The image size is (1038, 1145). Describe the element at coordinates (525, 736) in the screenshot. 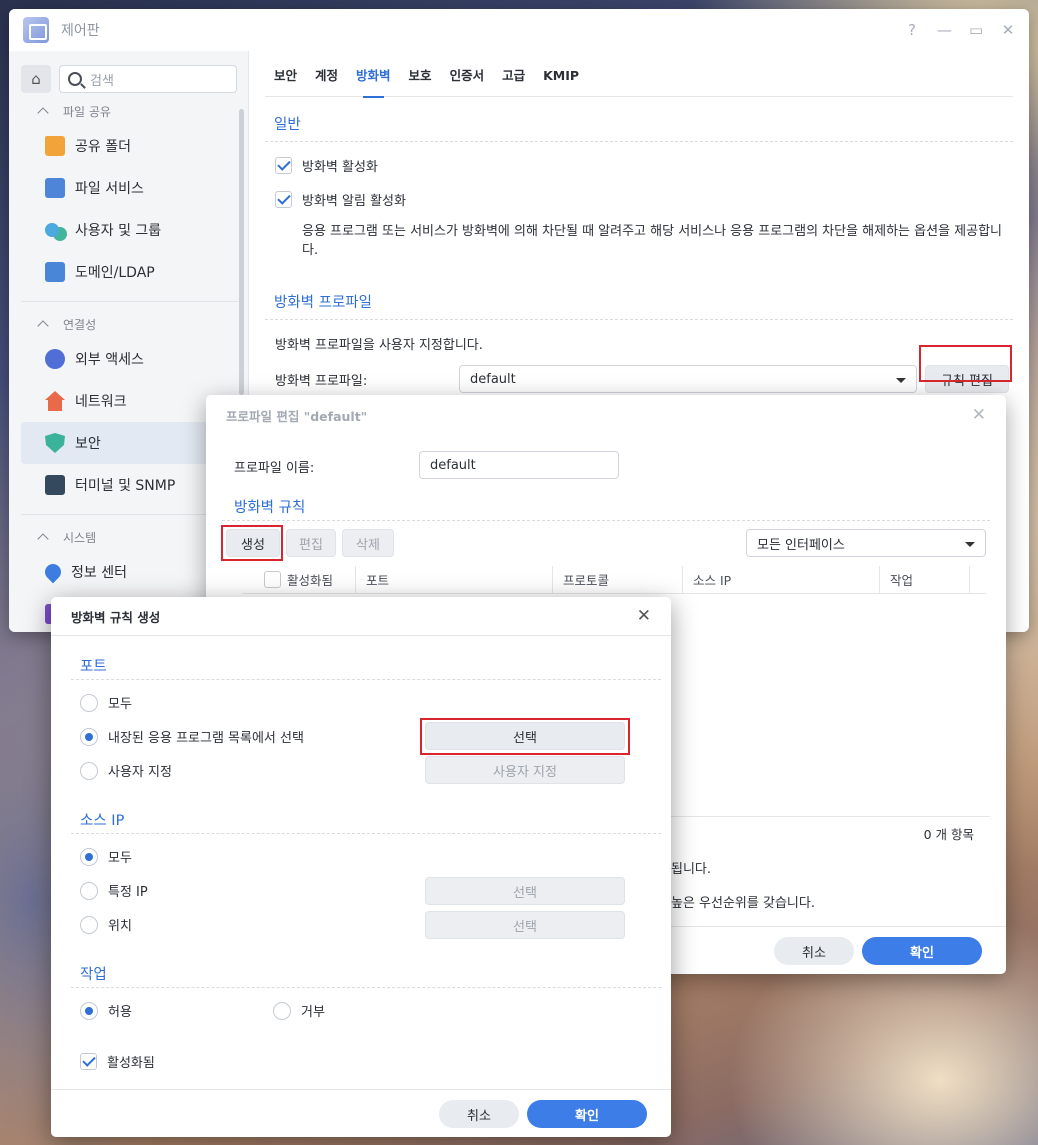

I see `port-select-button: 선택` at that location.